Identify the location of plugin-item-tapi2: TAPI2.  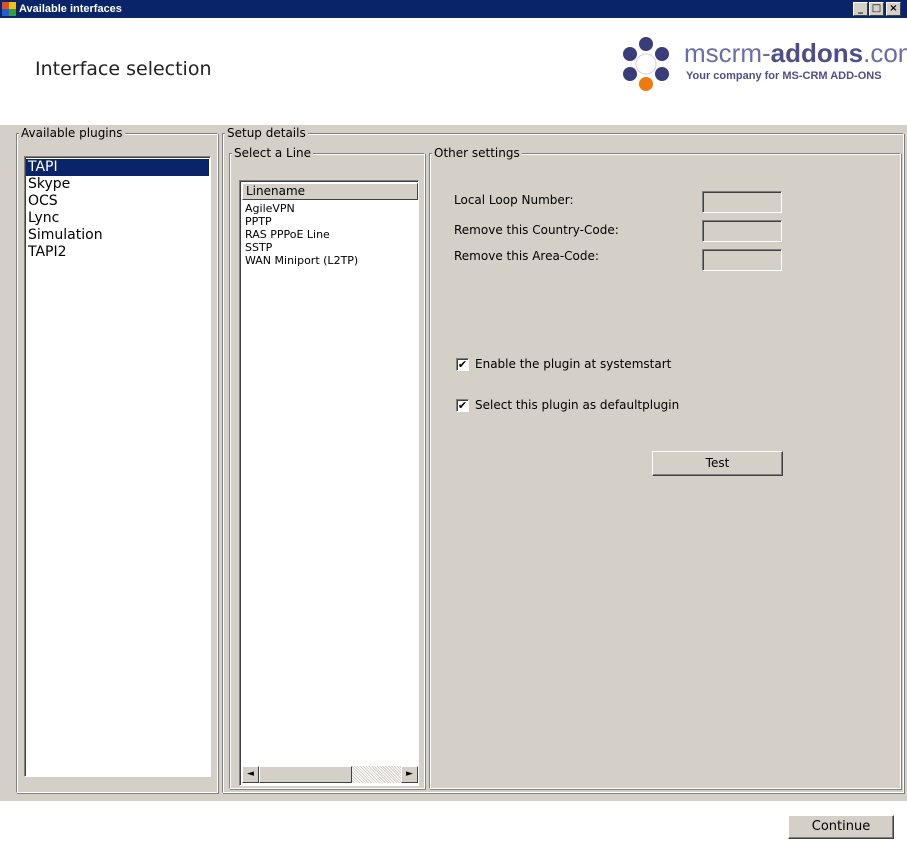
(117, 252).